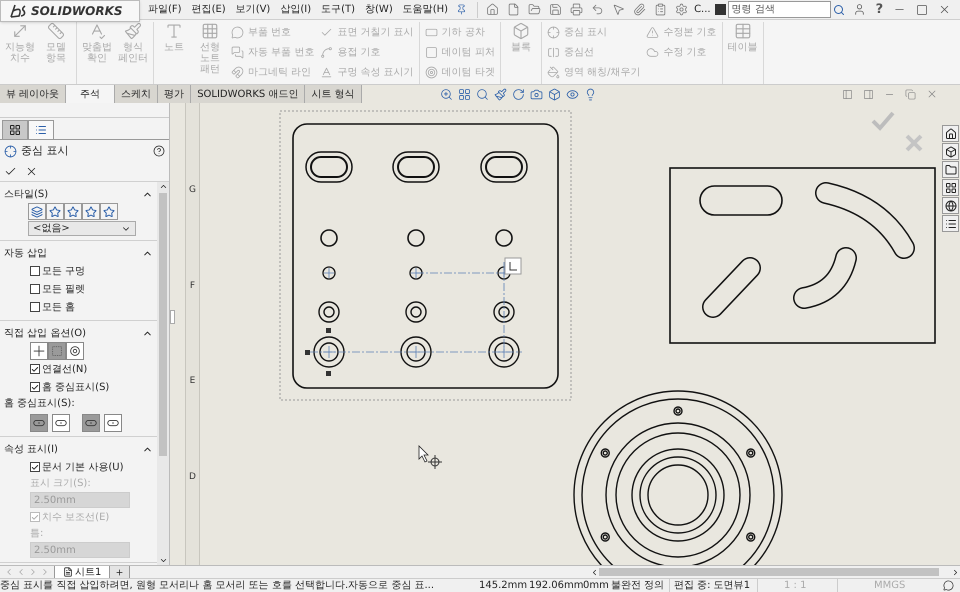  I want to click on maximize-icon, so click(922, 10).